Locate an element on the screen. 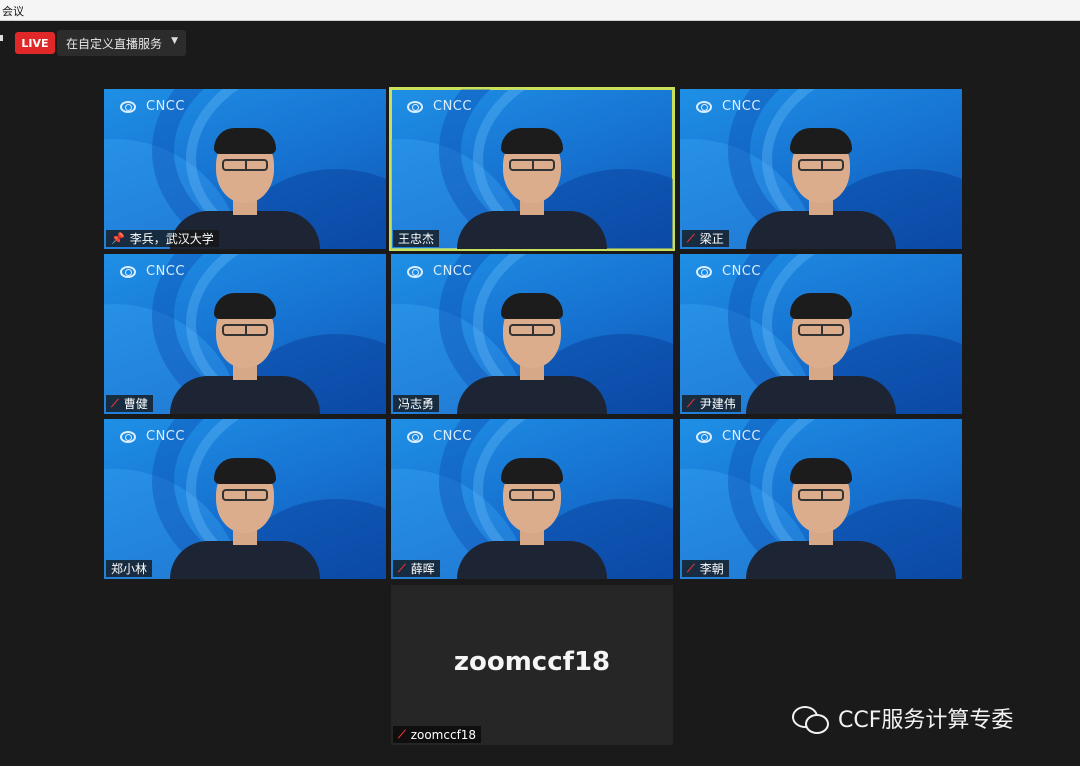 The height and width of the screenshot is (766, 1080). participant-tile: CNCC 冯志勇 is located at coordinates (532, 334).